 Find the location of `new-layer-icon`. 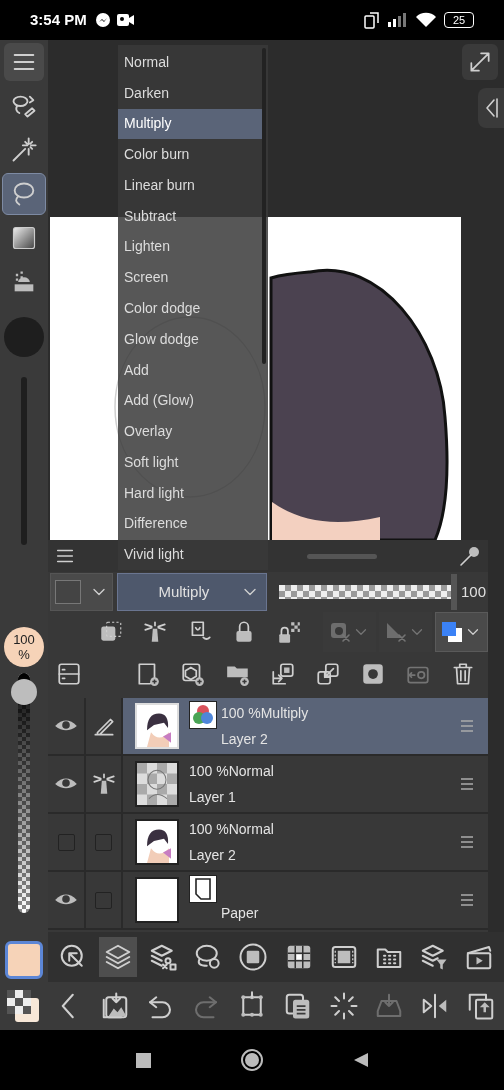

new-layer-icon is located at coordinates (148, 674).